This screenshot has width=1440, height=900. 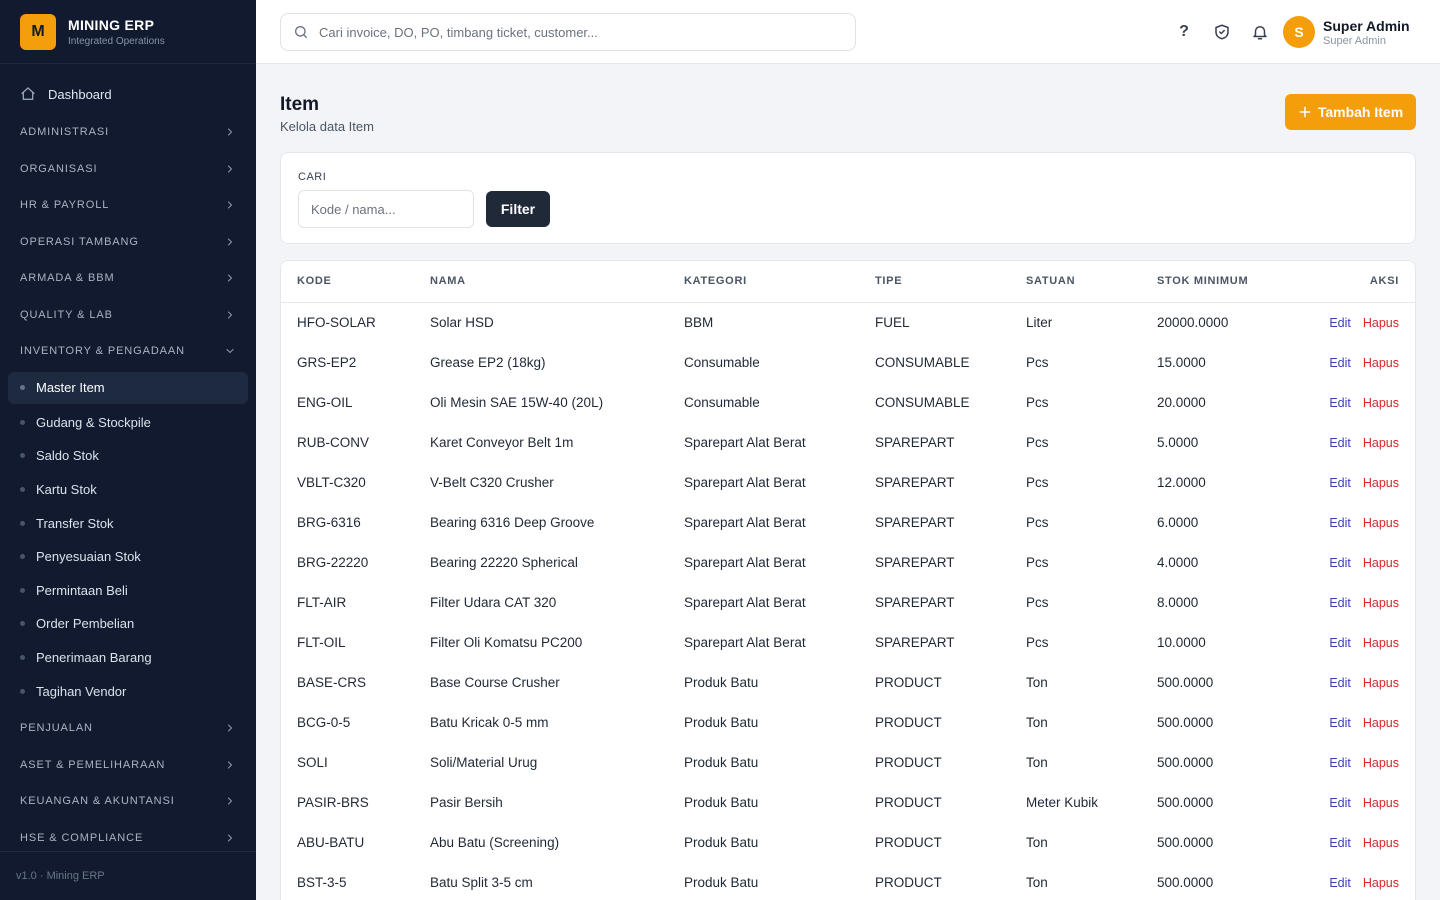 What do you see at coordinates (331, 482) in the screenshot?
I see `cell-kode: VBLT-C320` at bounding box center [331, 482].